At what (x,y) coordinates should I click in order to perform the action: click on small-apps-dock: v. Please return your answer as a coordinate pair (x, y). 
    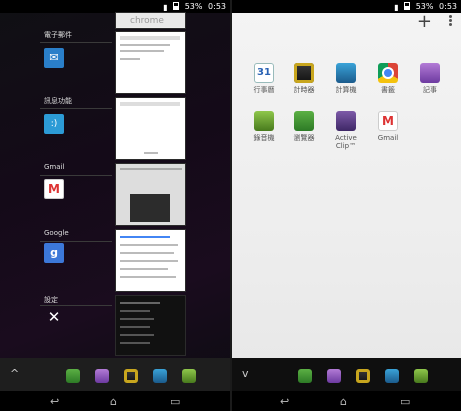
    Looking at the image, I should click on (346, 374).